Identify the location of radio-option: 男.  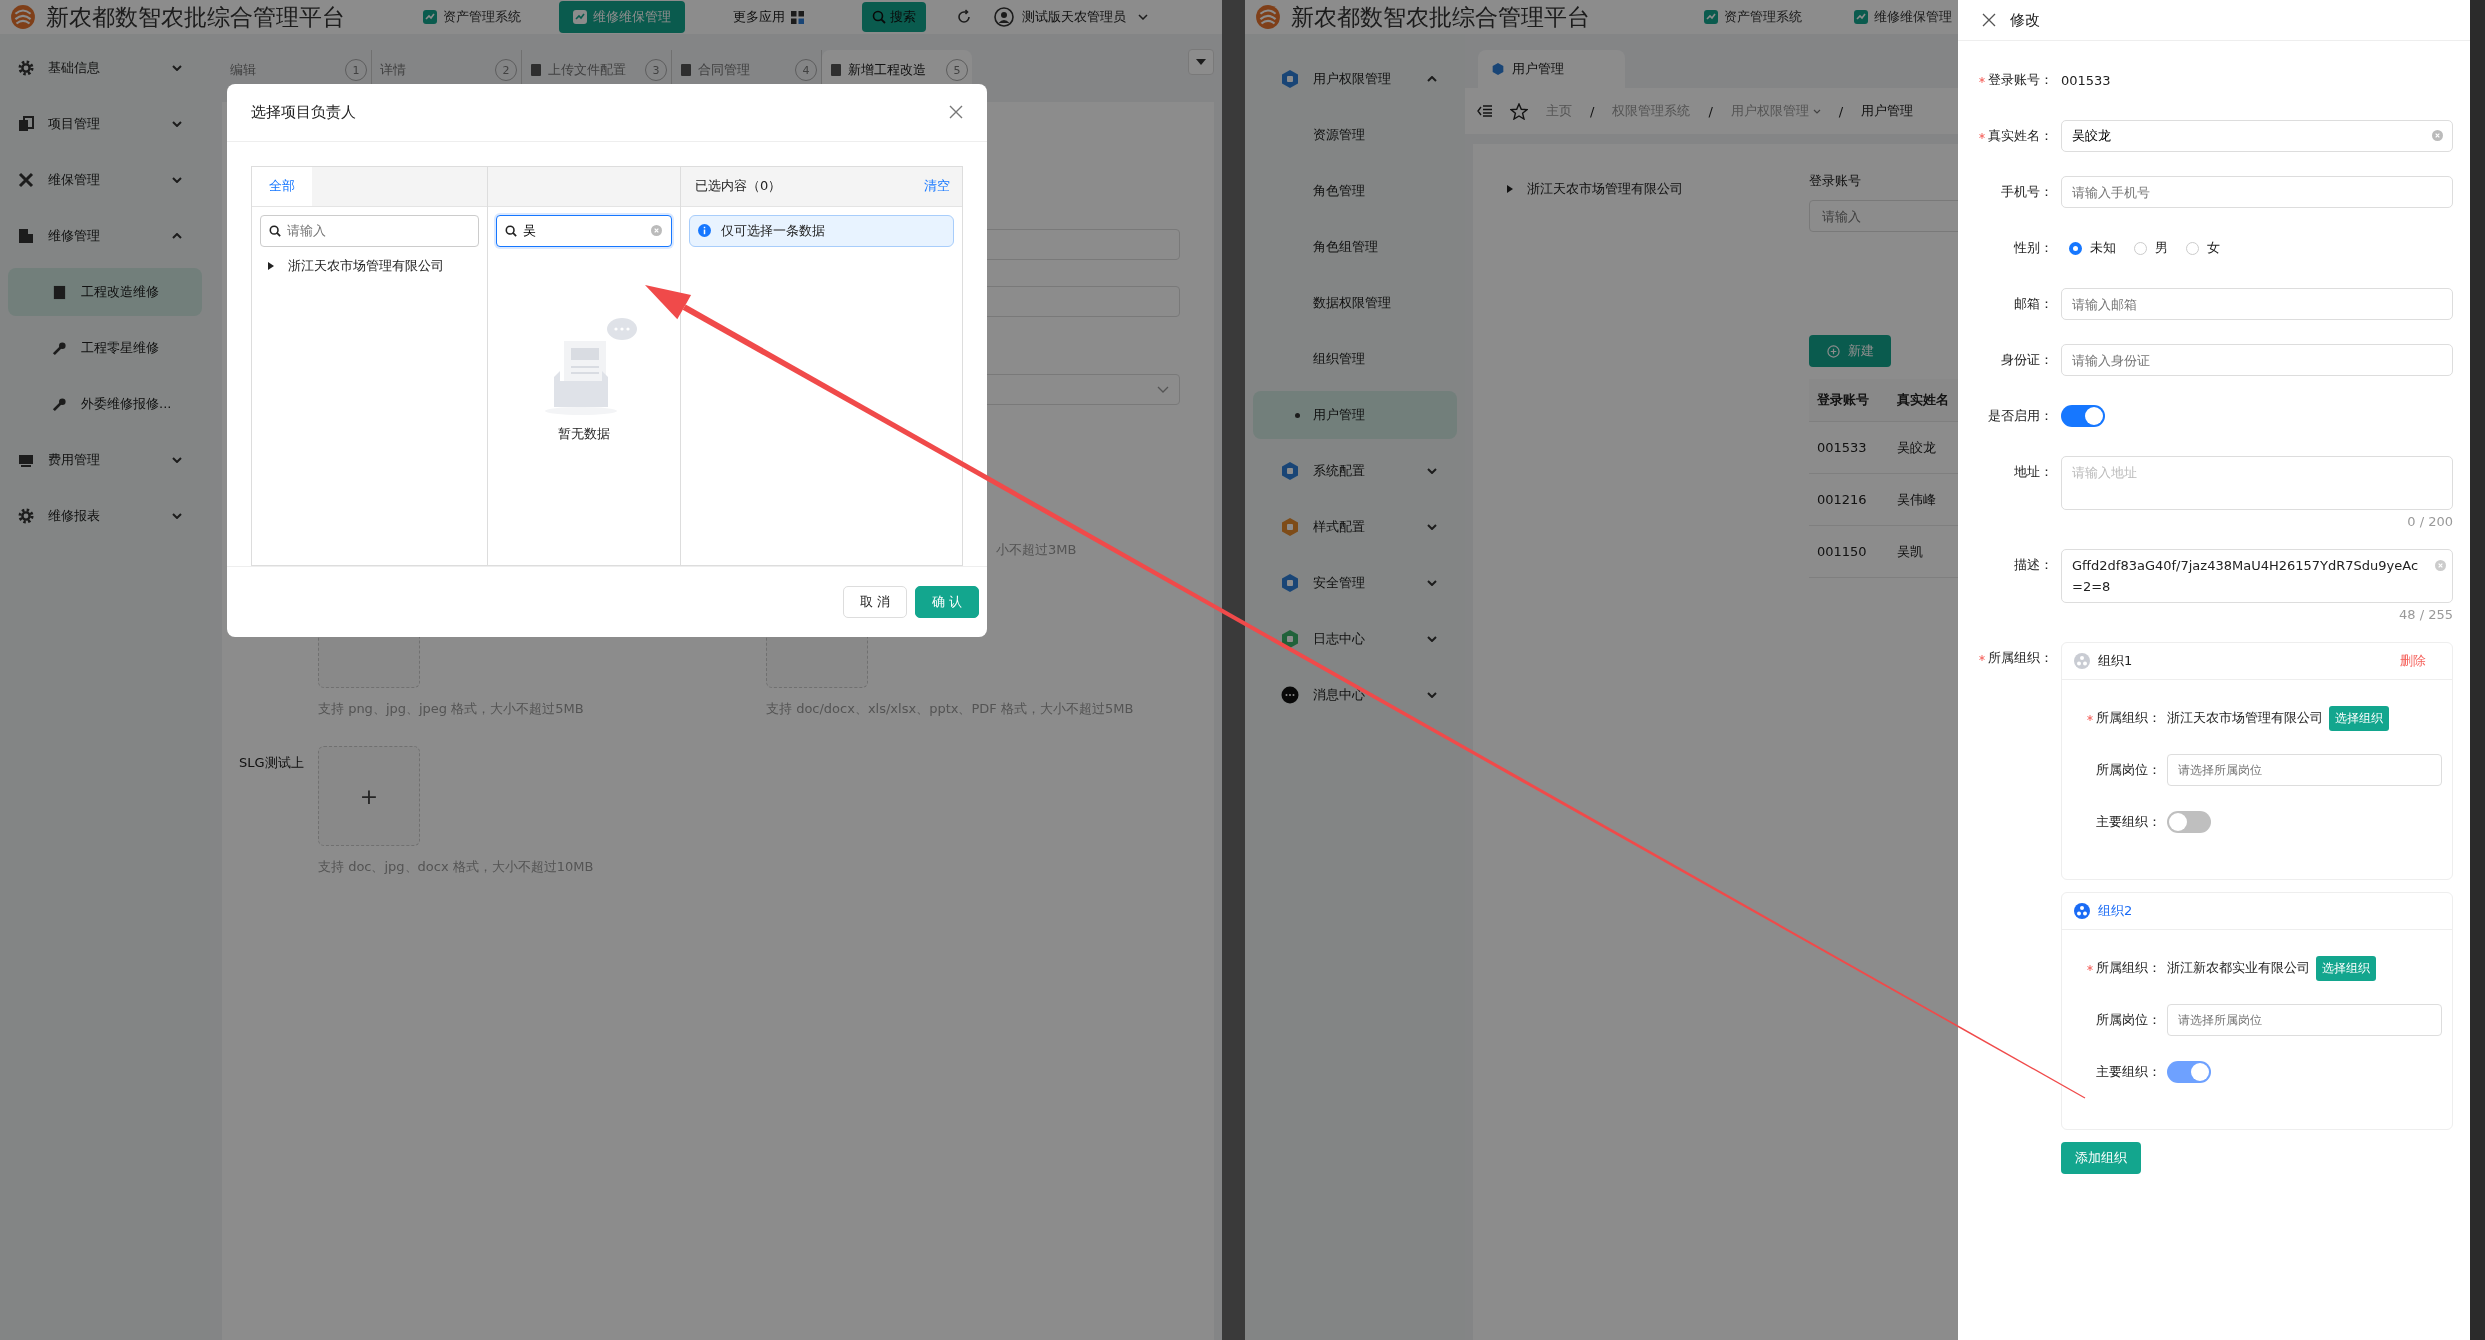
(2151, 248).